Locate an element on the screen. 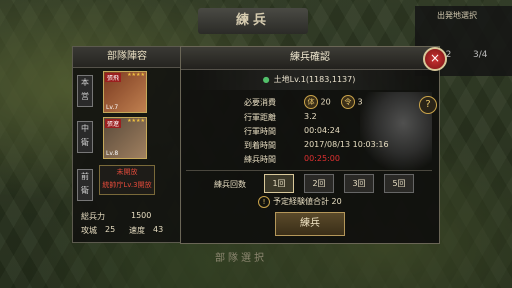 This screenshot has height=288, width=512. expected-exp: ! 予定経験値合計 20 is located at coordinates (300, 202).